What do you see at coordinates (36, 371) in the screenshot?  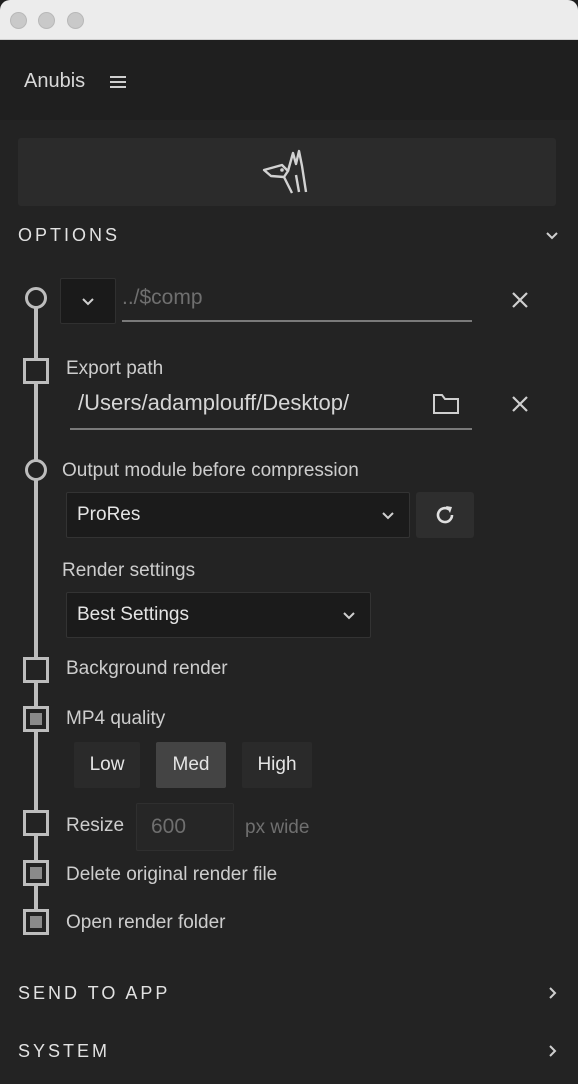 I see `export-path-checkbox` at bounding box center [36, 371].